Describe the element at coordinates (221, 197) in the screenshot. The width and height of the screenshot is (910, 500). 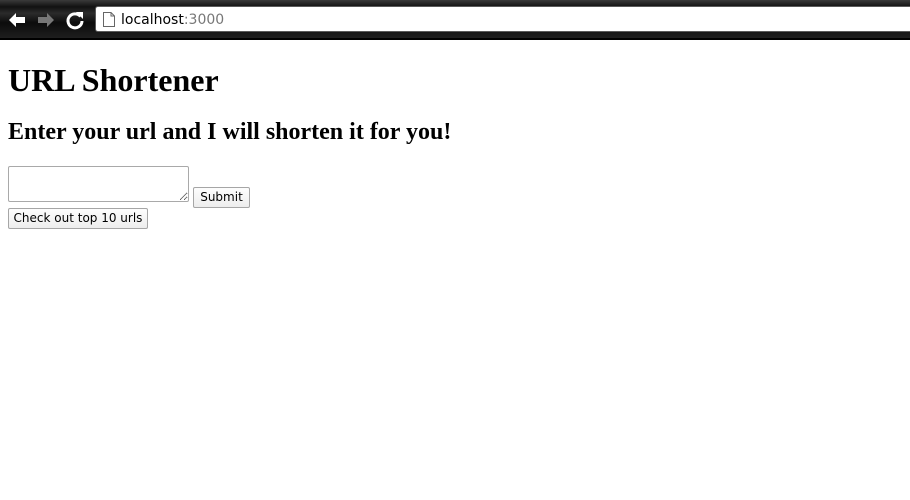
I see `submit-button: Submit` at that location.